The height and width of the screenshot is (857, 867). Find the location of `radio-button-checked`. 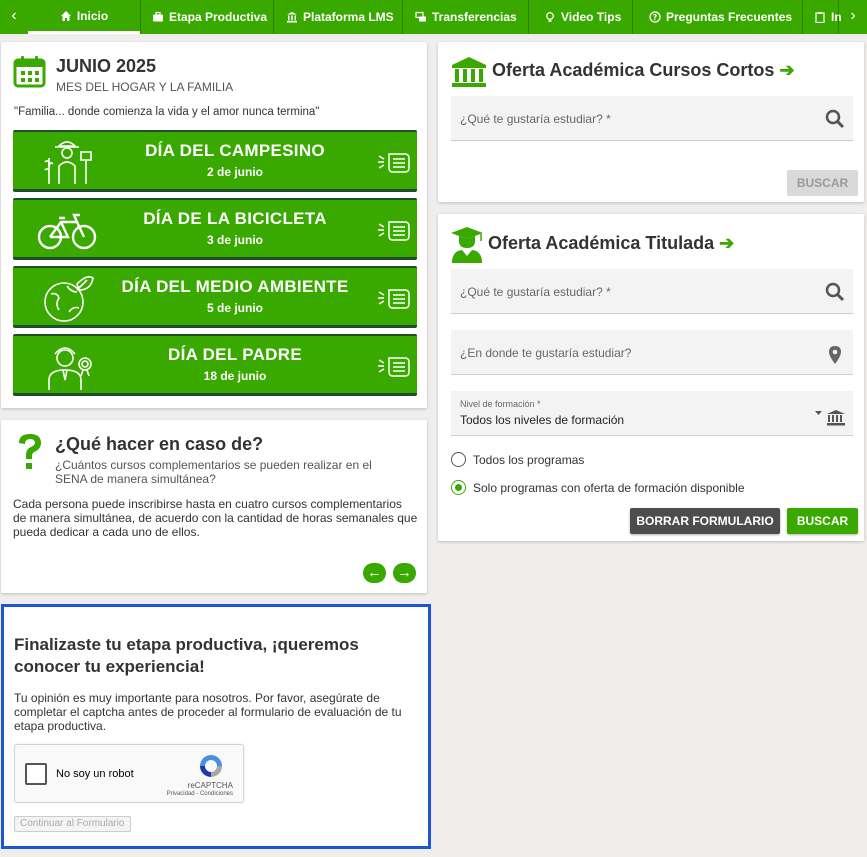

radio-button-checked is located at coordinates (458, 487).